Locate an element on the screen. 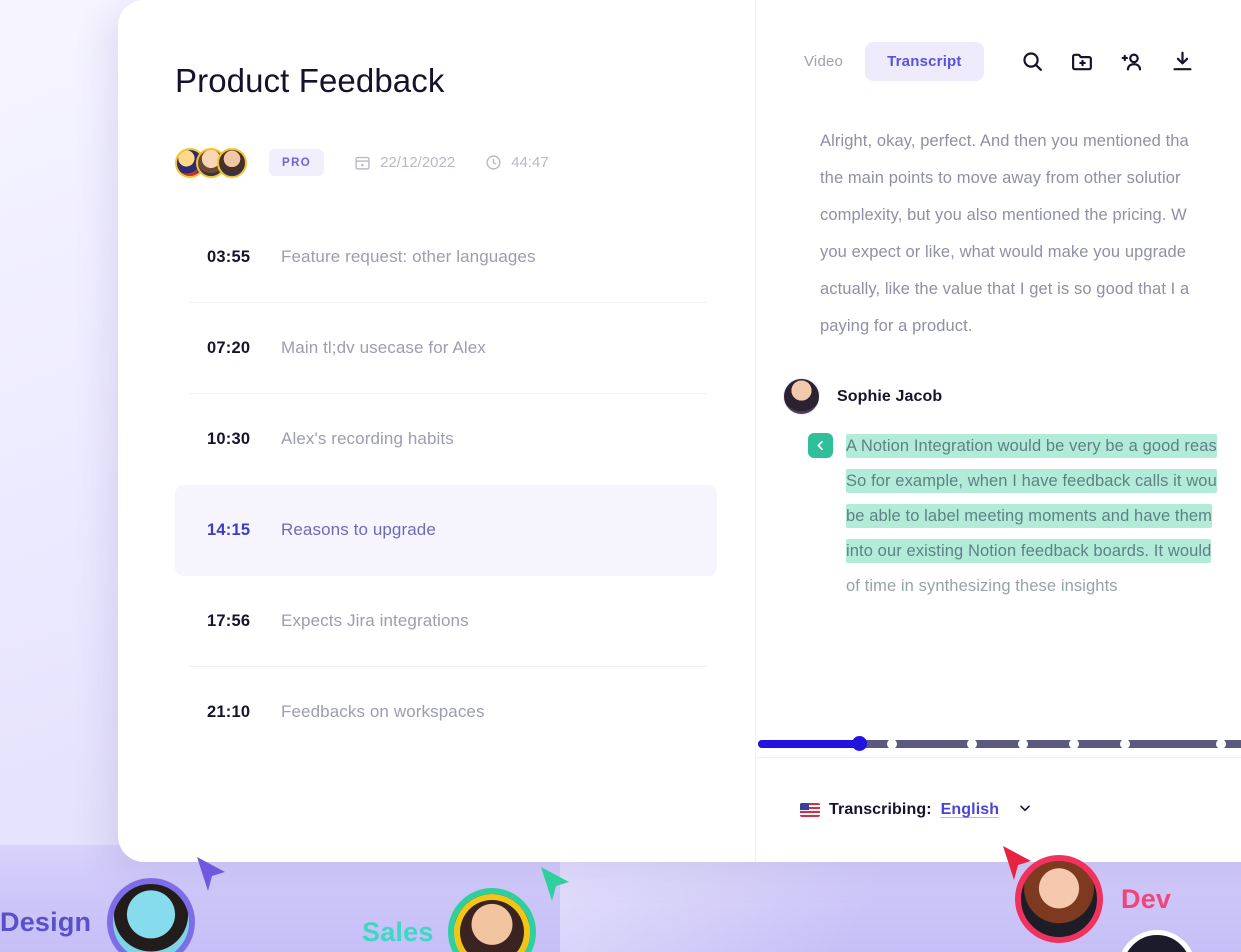 The width and height of the screenshot is (1241, 952). chapter-time: 17:56 is located at coordinates (229, 620).